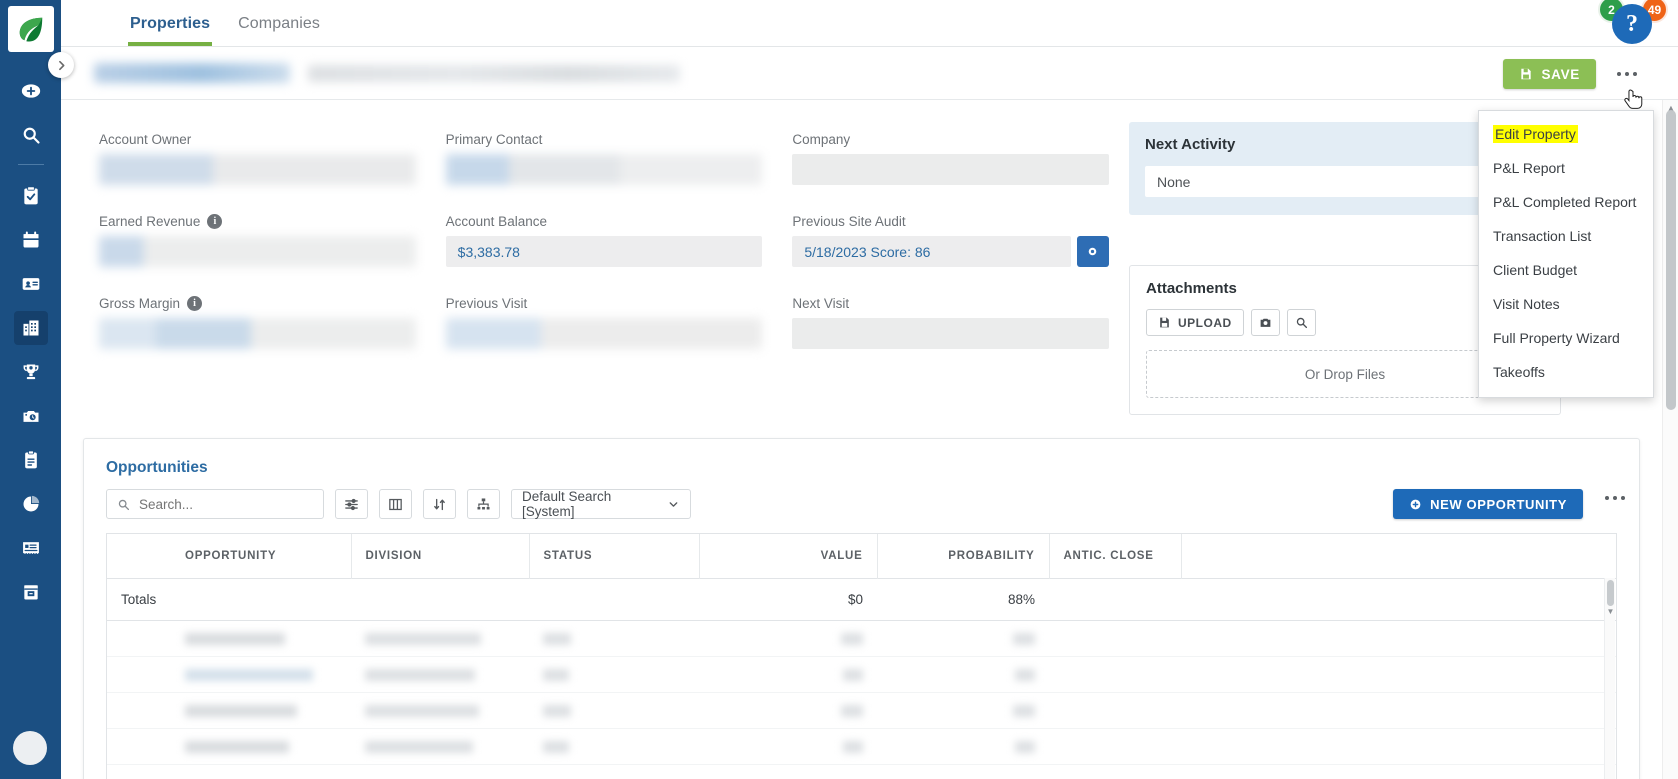  What do you see at coordinates (1627, 74) in the screenshot?
I see `record-more-options-button` at bounding box center [1627, 74].